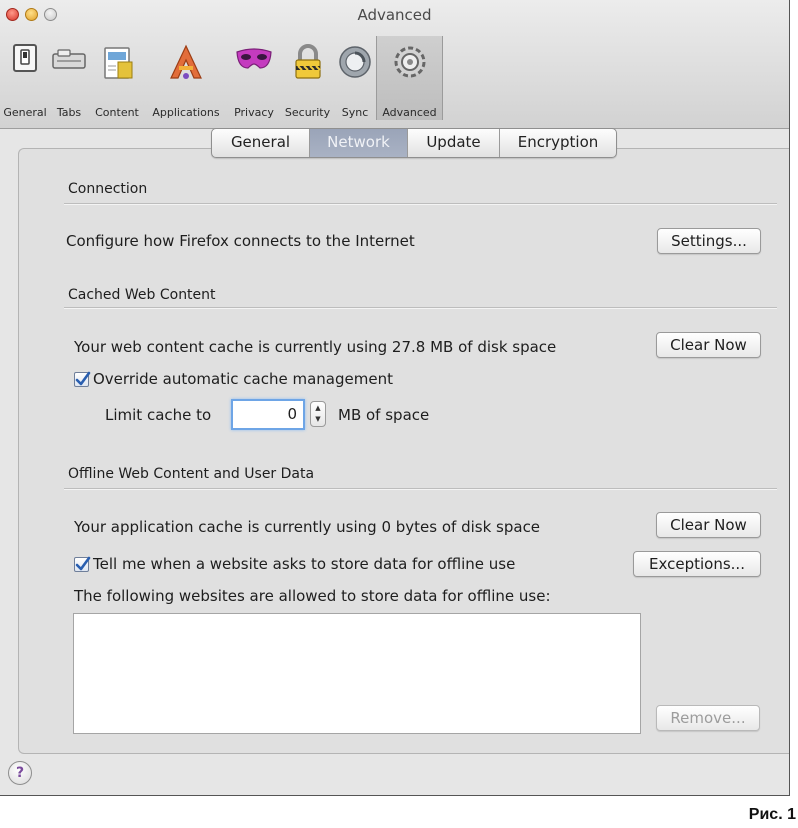 The width and height of the screenshot is (798, 828). Describe the element at coordinates (261, 143) in the screenshot. I see `tab-general: General` at that location.